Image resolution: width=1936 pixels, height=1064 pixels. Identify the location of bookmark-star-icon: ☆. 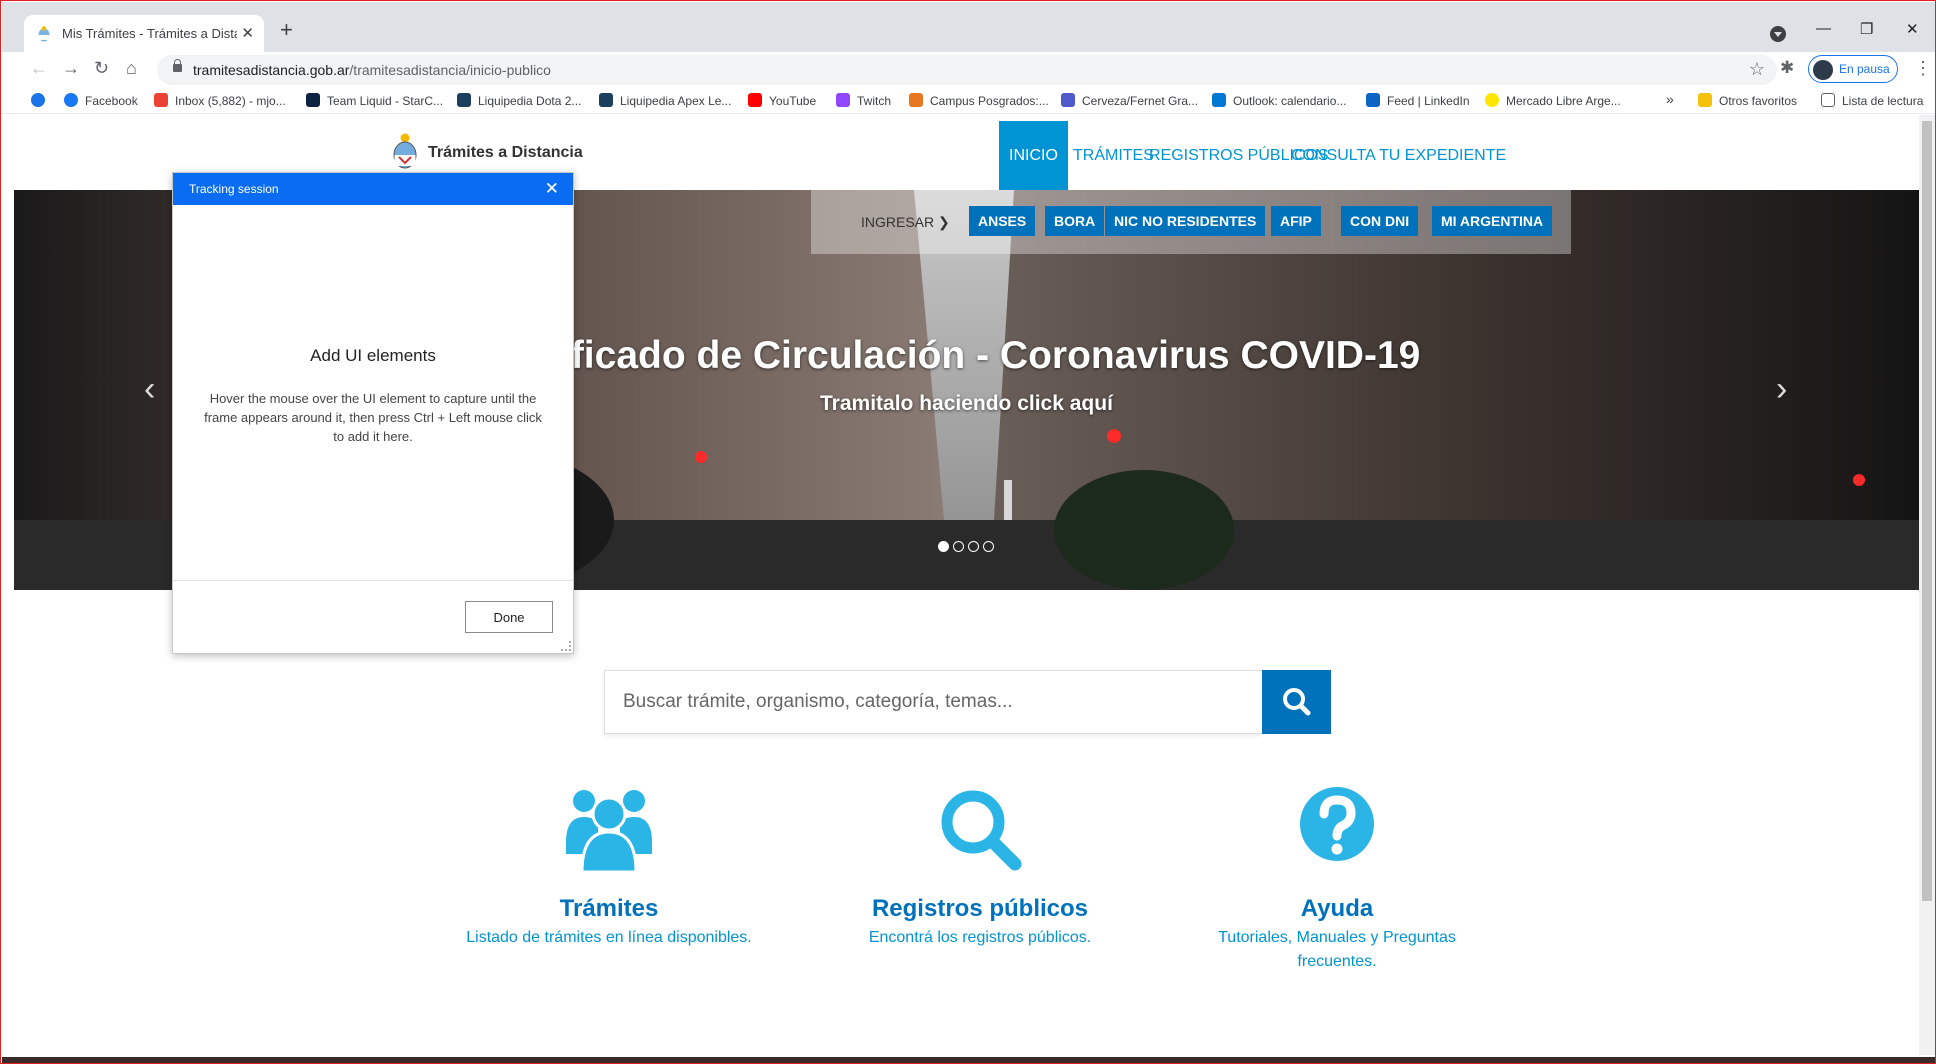
(1757, 69).